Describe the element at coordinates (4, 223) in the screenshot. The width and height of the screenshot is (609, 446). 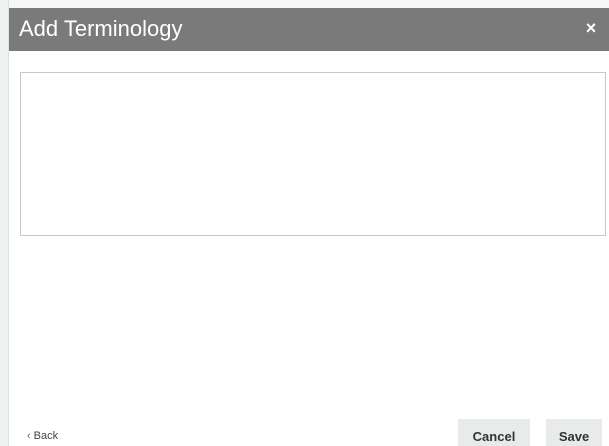
I see `background-edge` at that location.